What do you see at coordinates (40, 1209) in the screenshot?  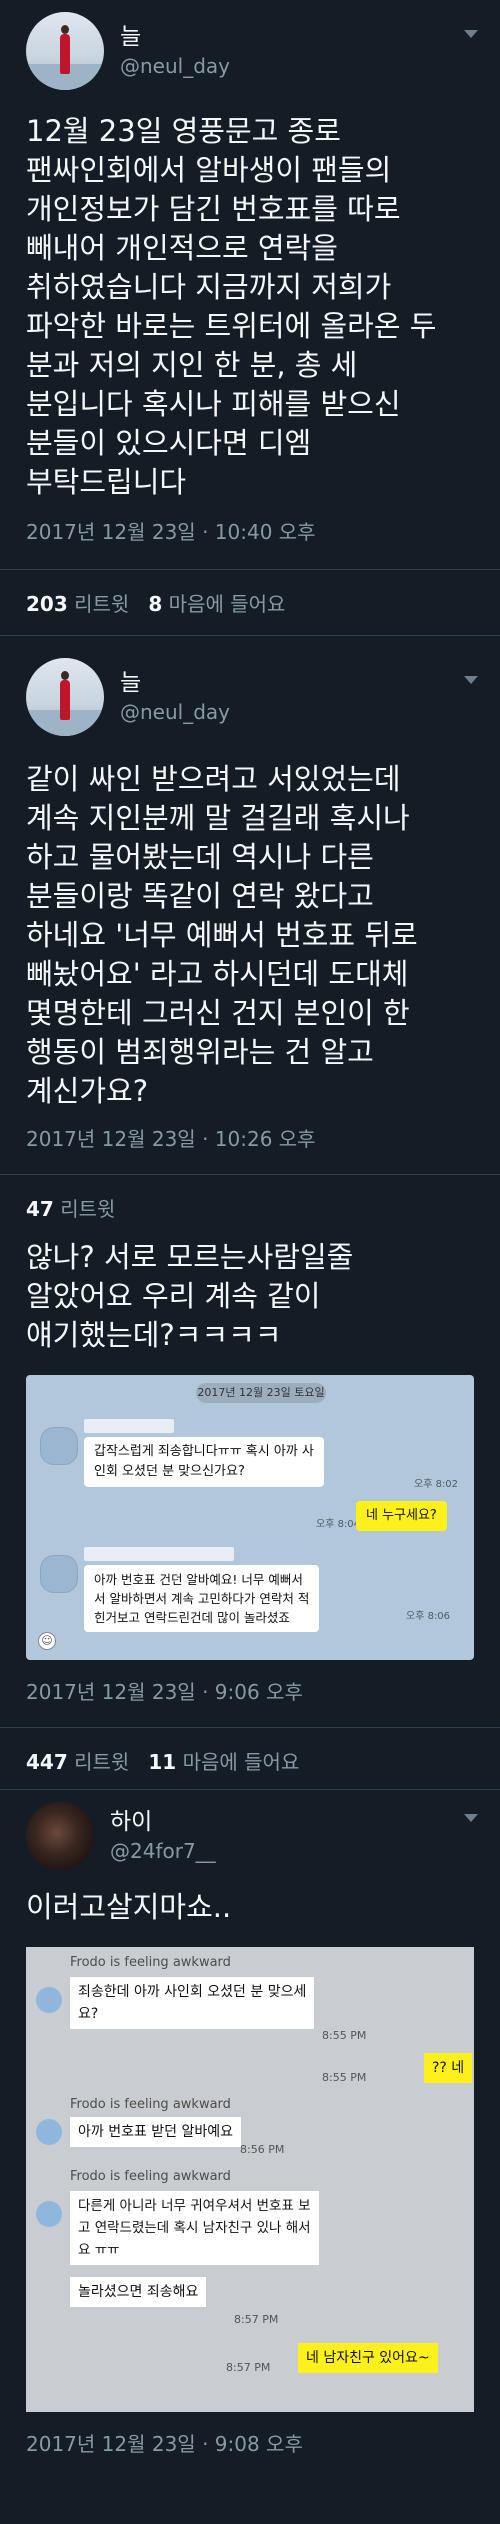 I see `retweet-count: 47` at bounding box center [40, 1209].